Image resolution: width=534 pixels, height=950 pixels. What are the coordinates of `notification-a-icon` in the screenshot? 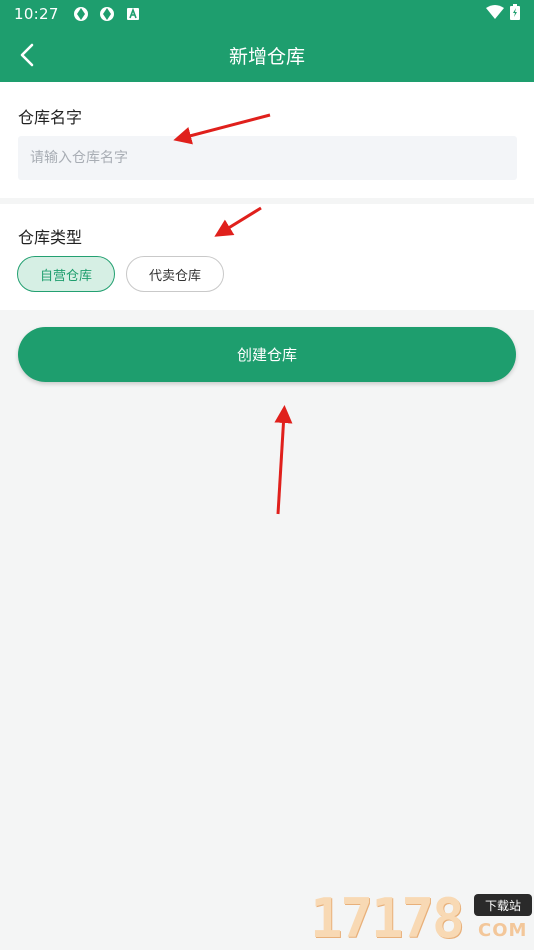 It's located at (133, 14).